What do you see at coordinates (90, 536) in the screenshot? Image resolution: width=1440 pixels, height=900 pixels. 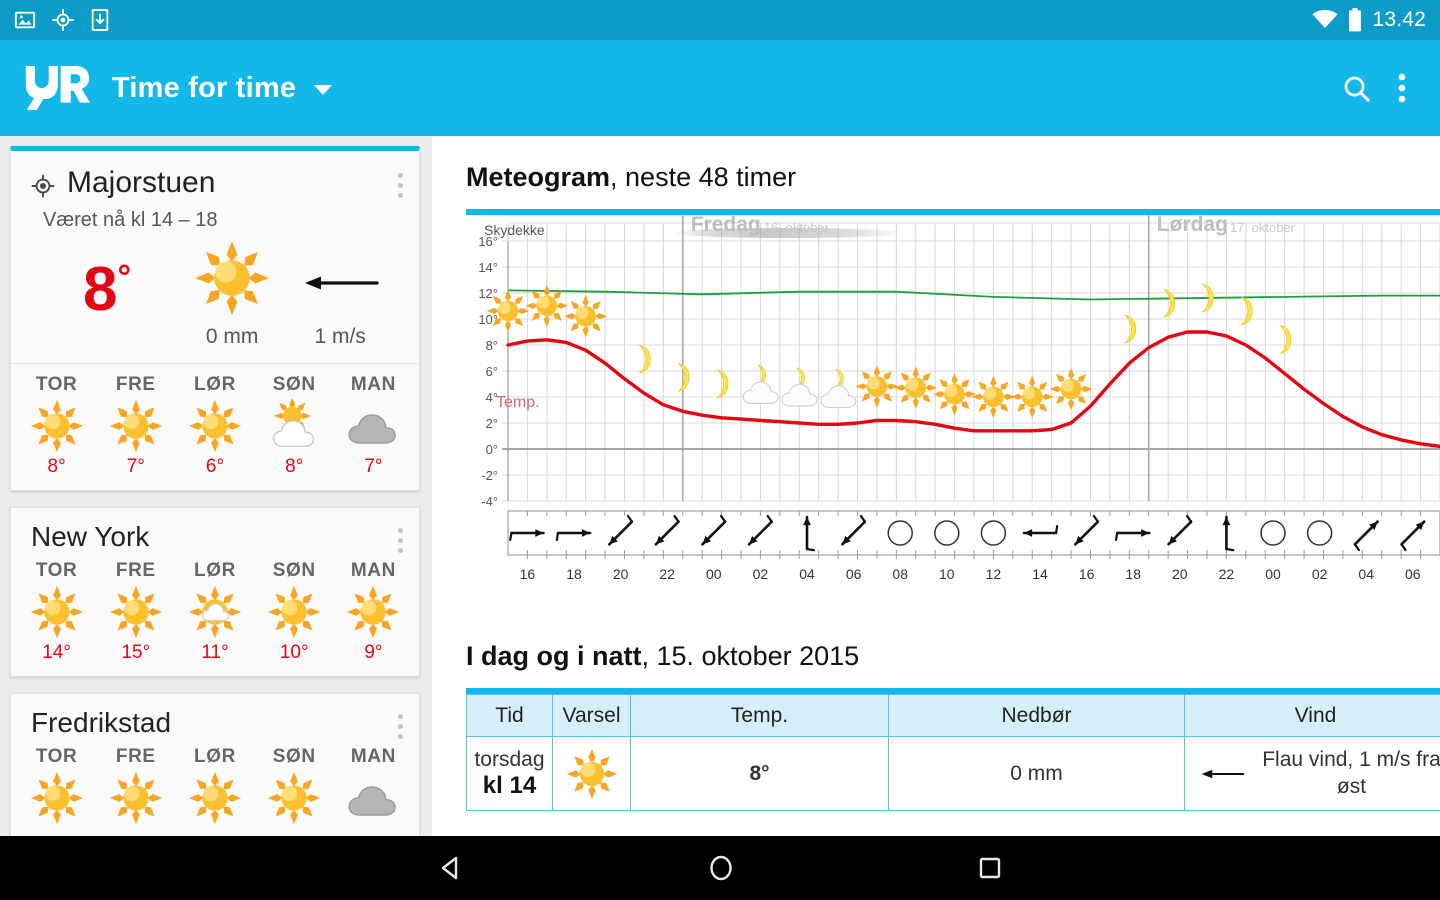 I see `card-place-name: New York` at bounding box center [90, 536].